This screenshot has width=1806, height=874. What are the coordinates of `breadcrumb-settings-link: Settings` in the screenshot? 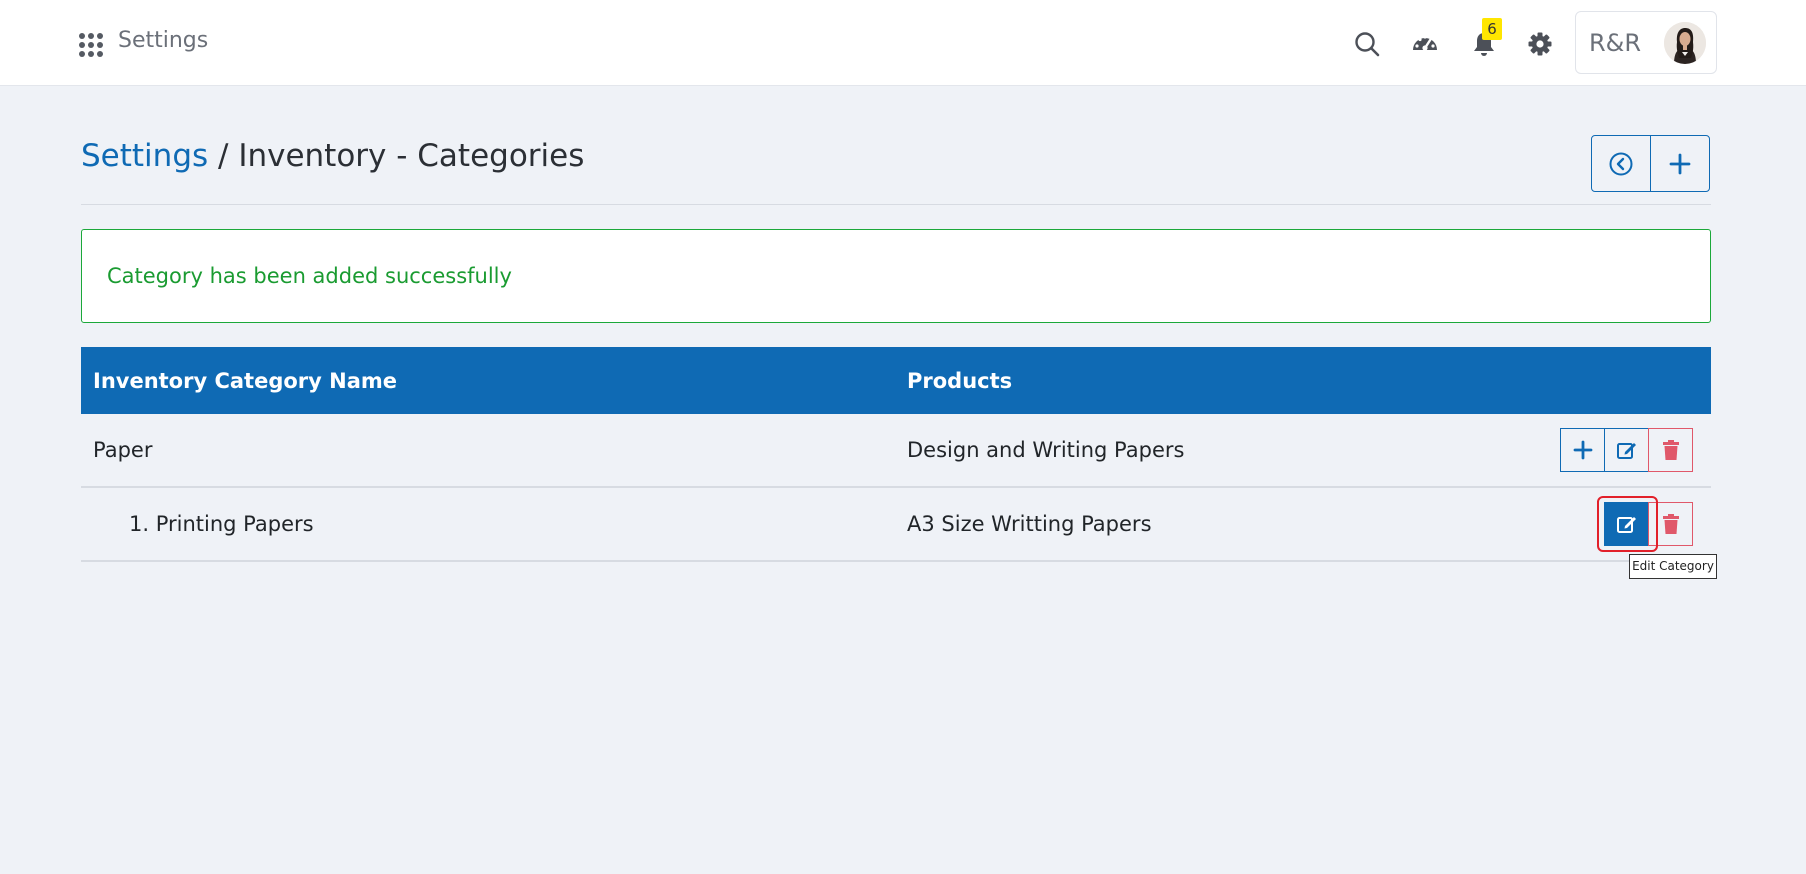 It's located at (144, 156).